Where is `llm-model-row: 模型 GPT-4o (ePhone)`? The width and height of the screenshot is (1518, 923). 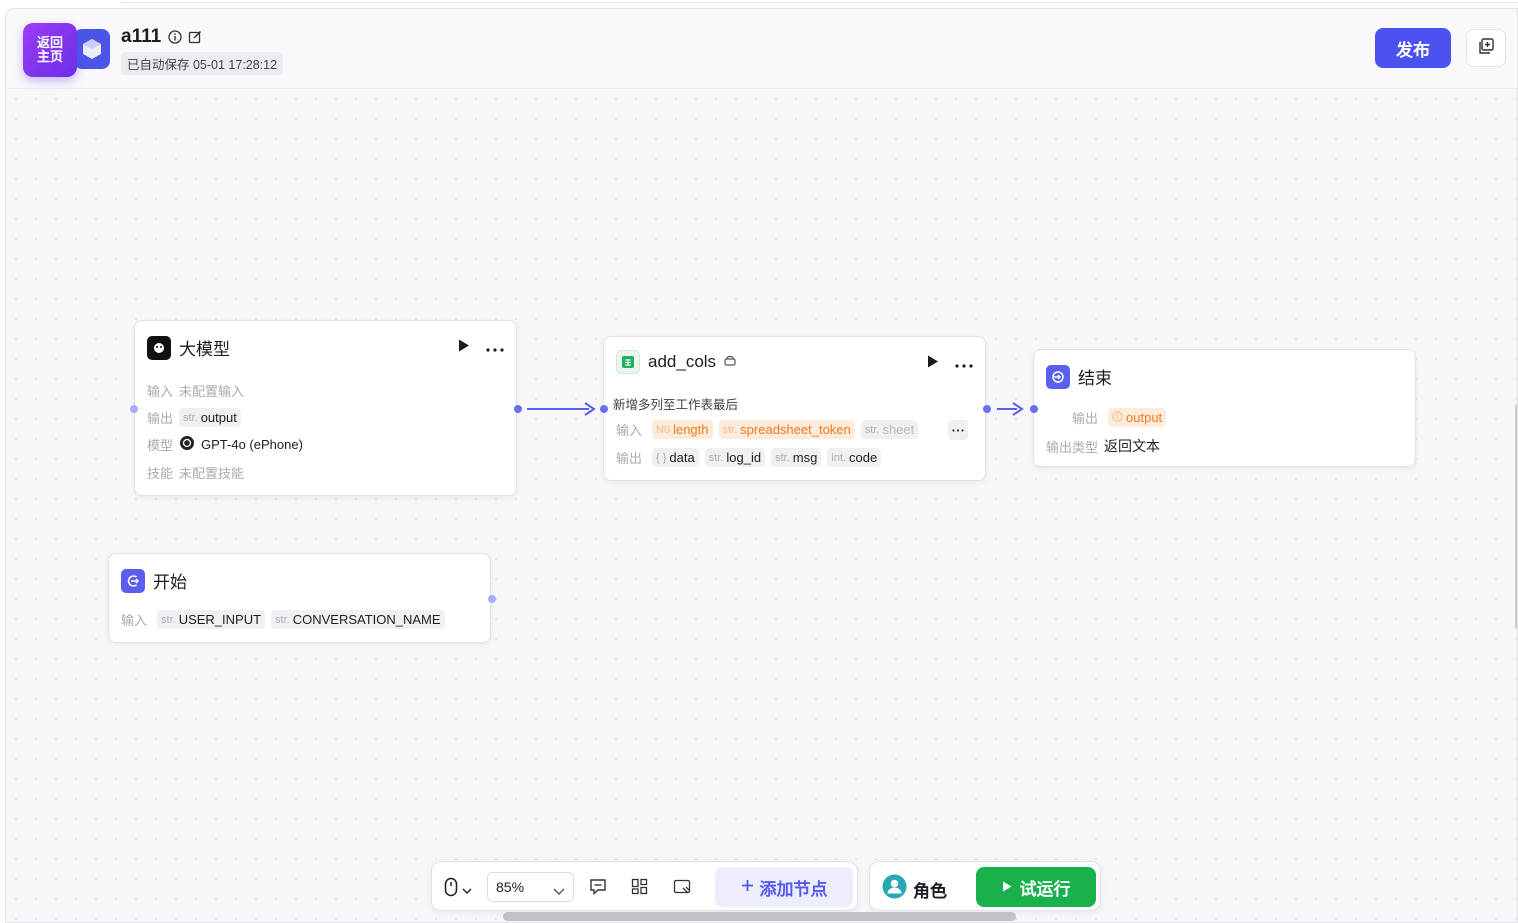
llm-model-row: 模型 GPT-4o (ePhone) is located at coordinates (225, 444).